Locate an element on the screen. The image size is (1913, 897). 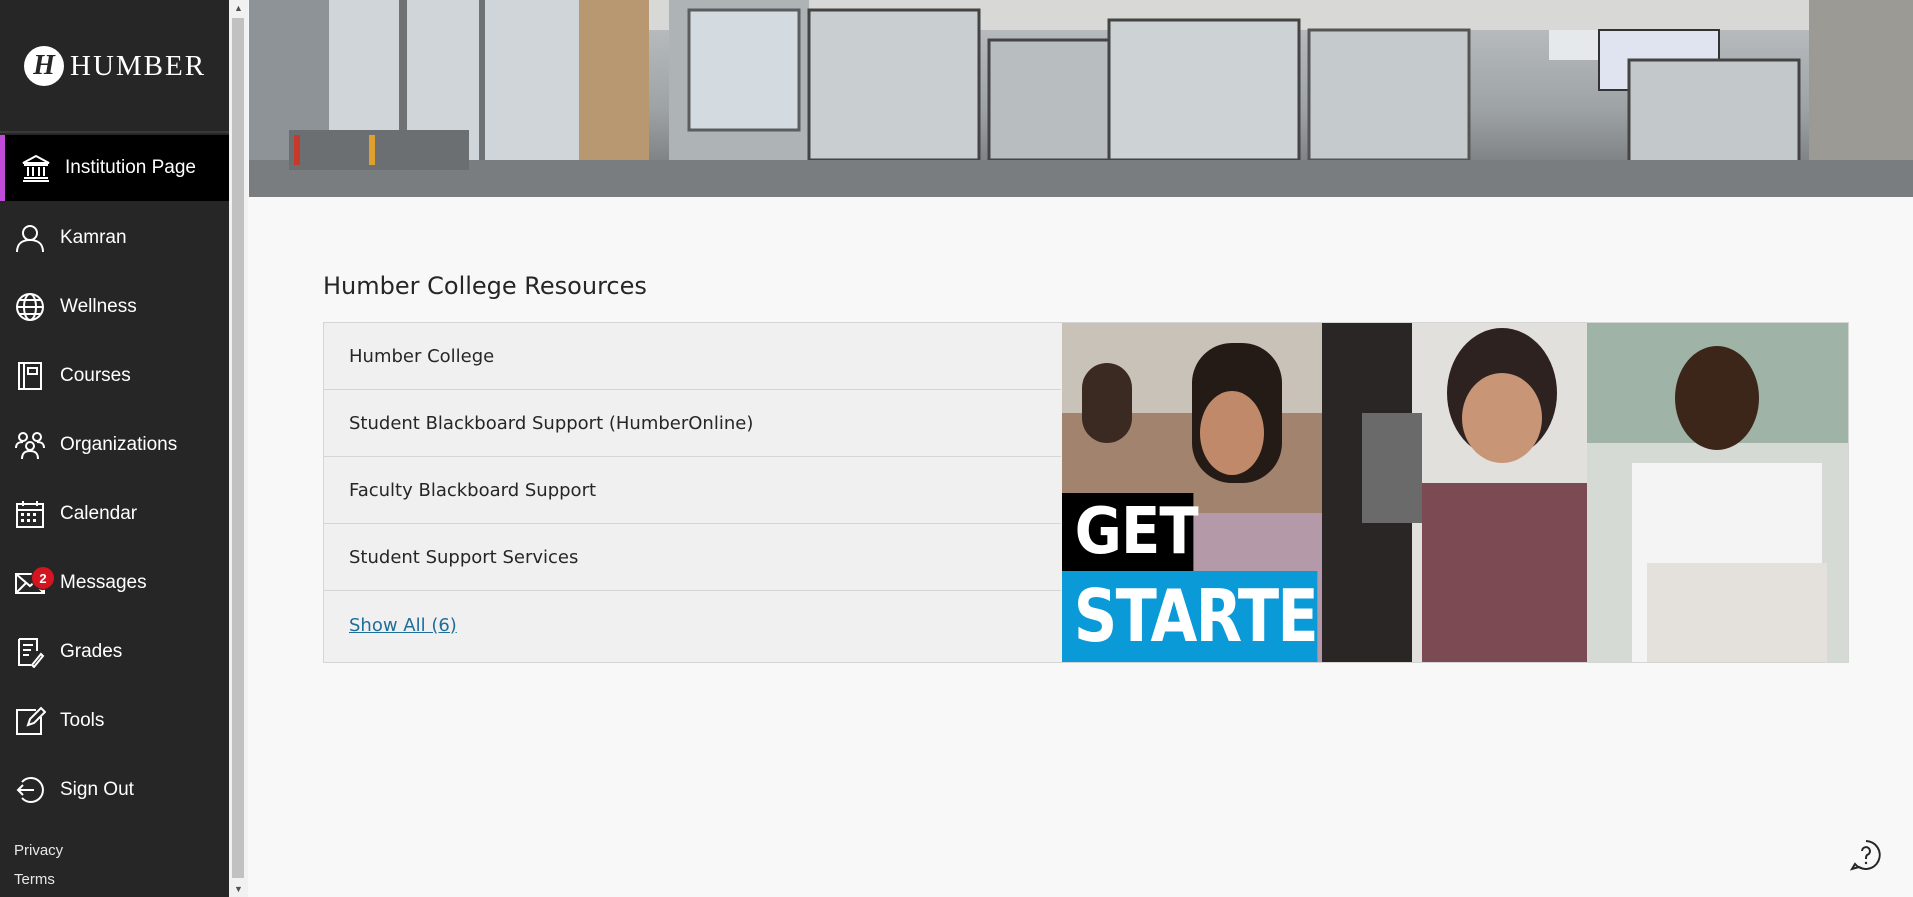
sidebar-scrollbar: ▲ ▼ is located at coordinates (238, 448).